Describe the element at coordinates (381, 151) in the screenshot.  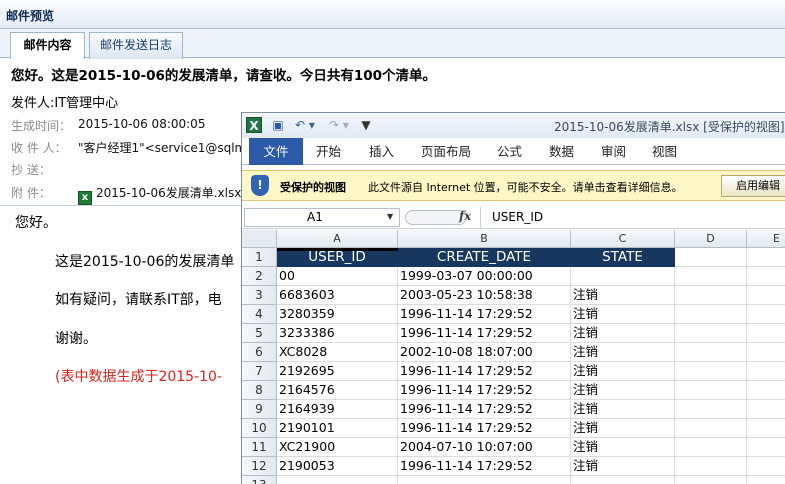
I see `ribbon-tab-insert: 插入` at that location.